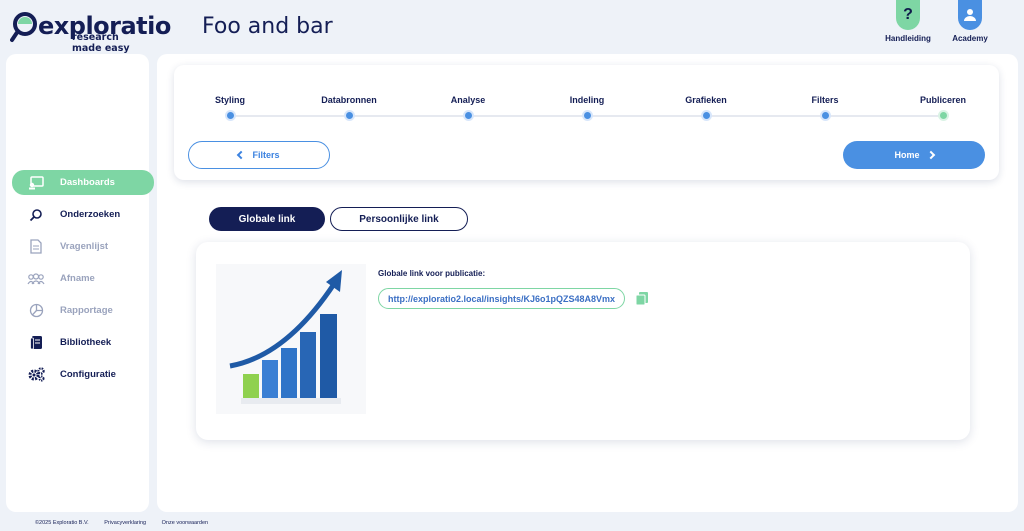  Describe the element at coordinates (349, 108) in the screenshot. I see `wizard-step-databronnen: Databronnen` at that location.